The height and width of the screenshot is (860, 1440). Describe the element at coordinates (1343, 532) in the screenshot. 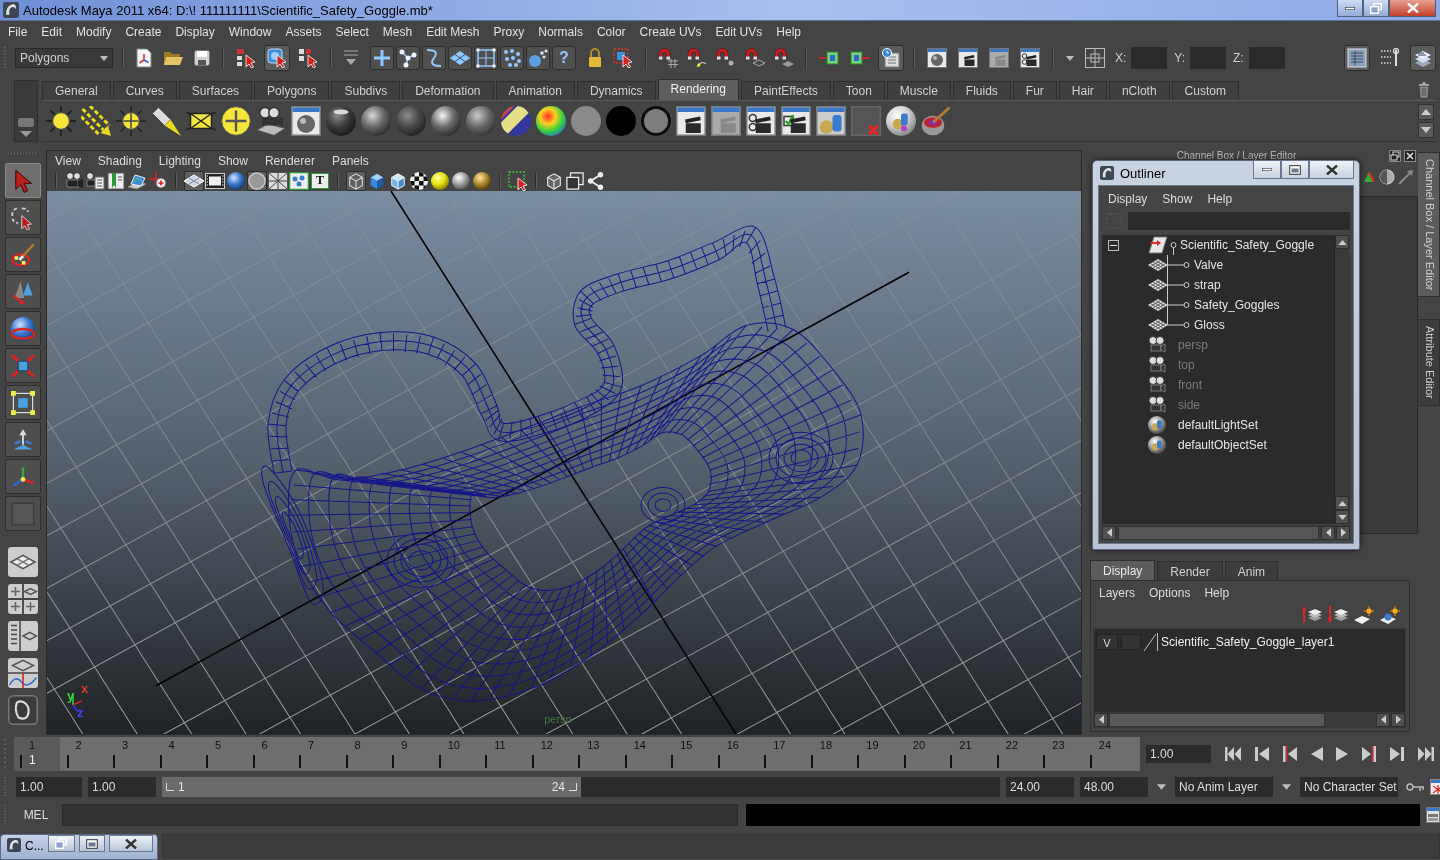

I see `right-arrow-icon` at that location.